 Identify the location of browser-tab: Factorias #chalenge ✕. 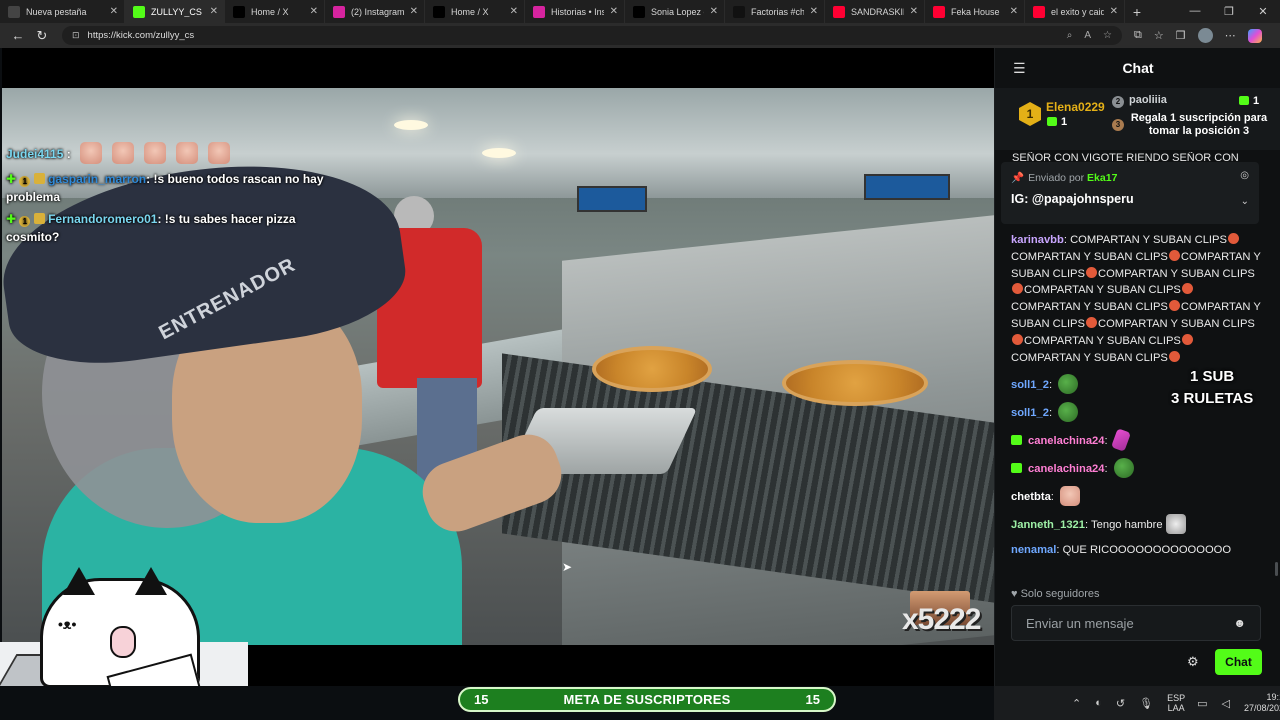
(775, 11).